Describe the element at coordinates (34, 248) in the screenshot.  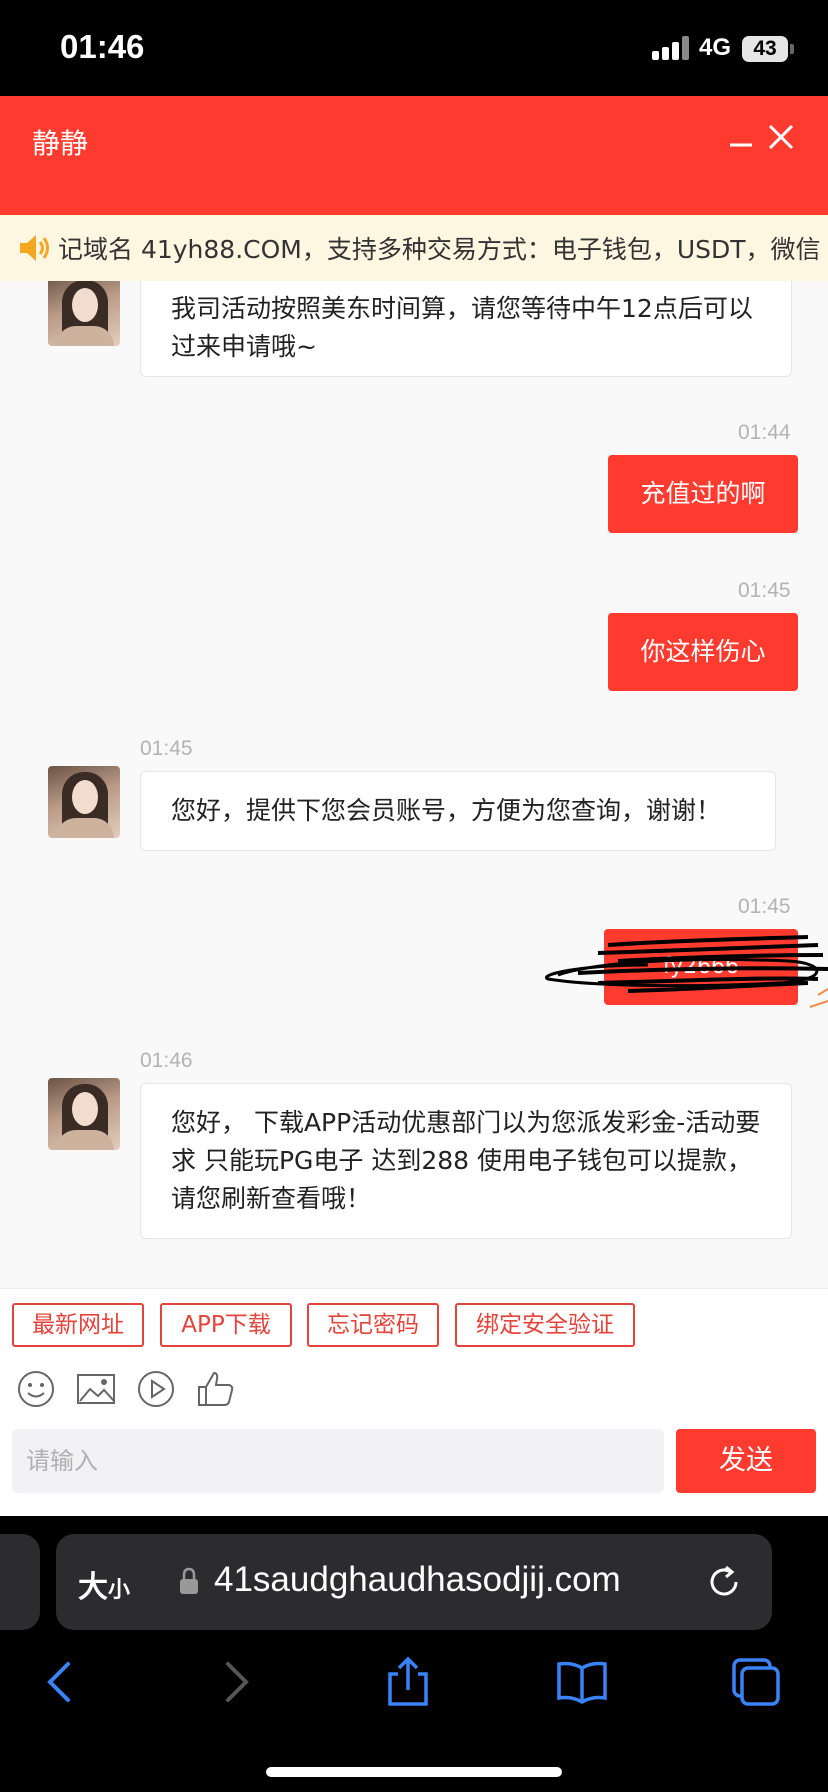
I see `speaker-icon` at that location.